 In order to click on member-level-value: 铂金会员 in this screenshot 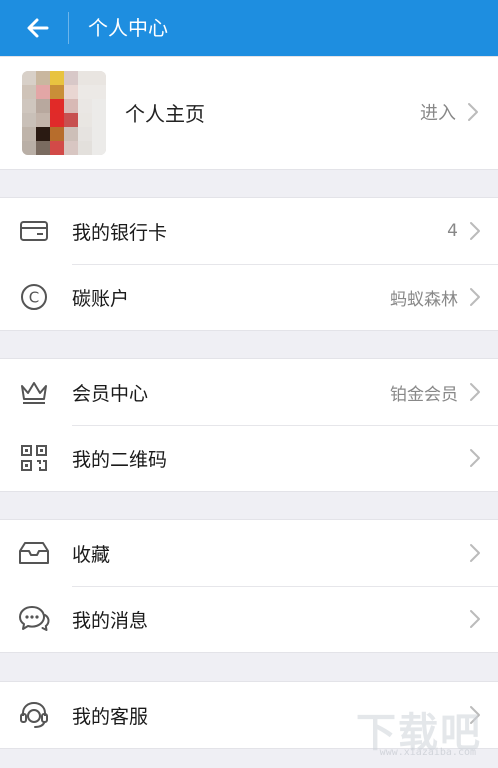, I will do `click(424, 394)`.